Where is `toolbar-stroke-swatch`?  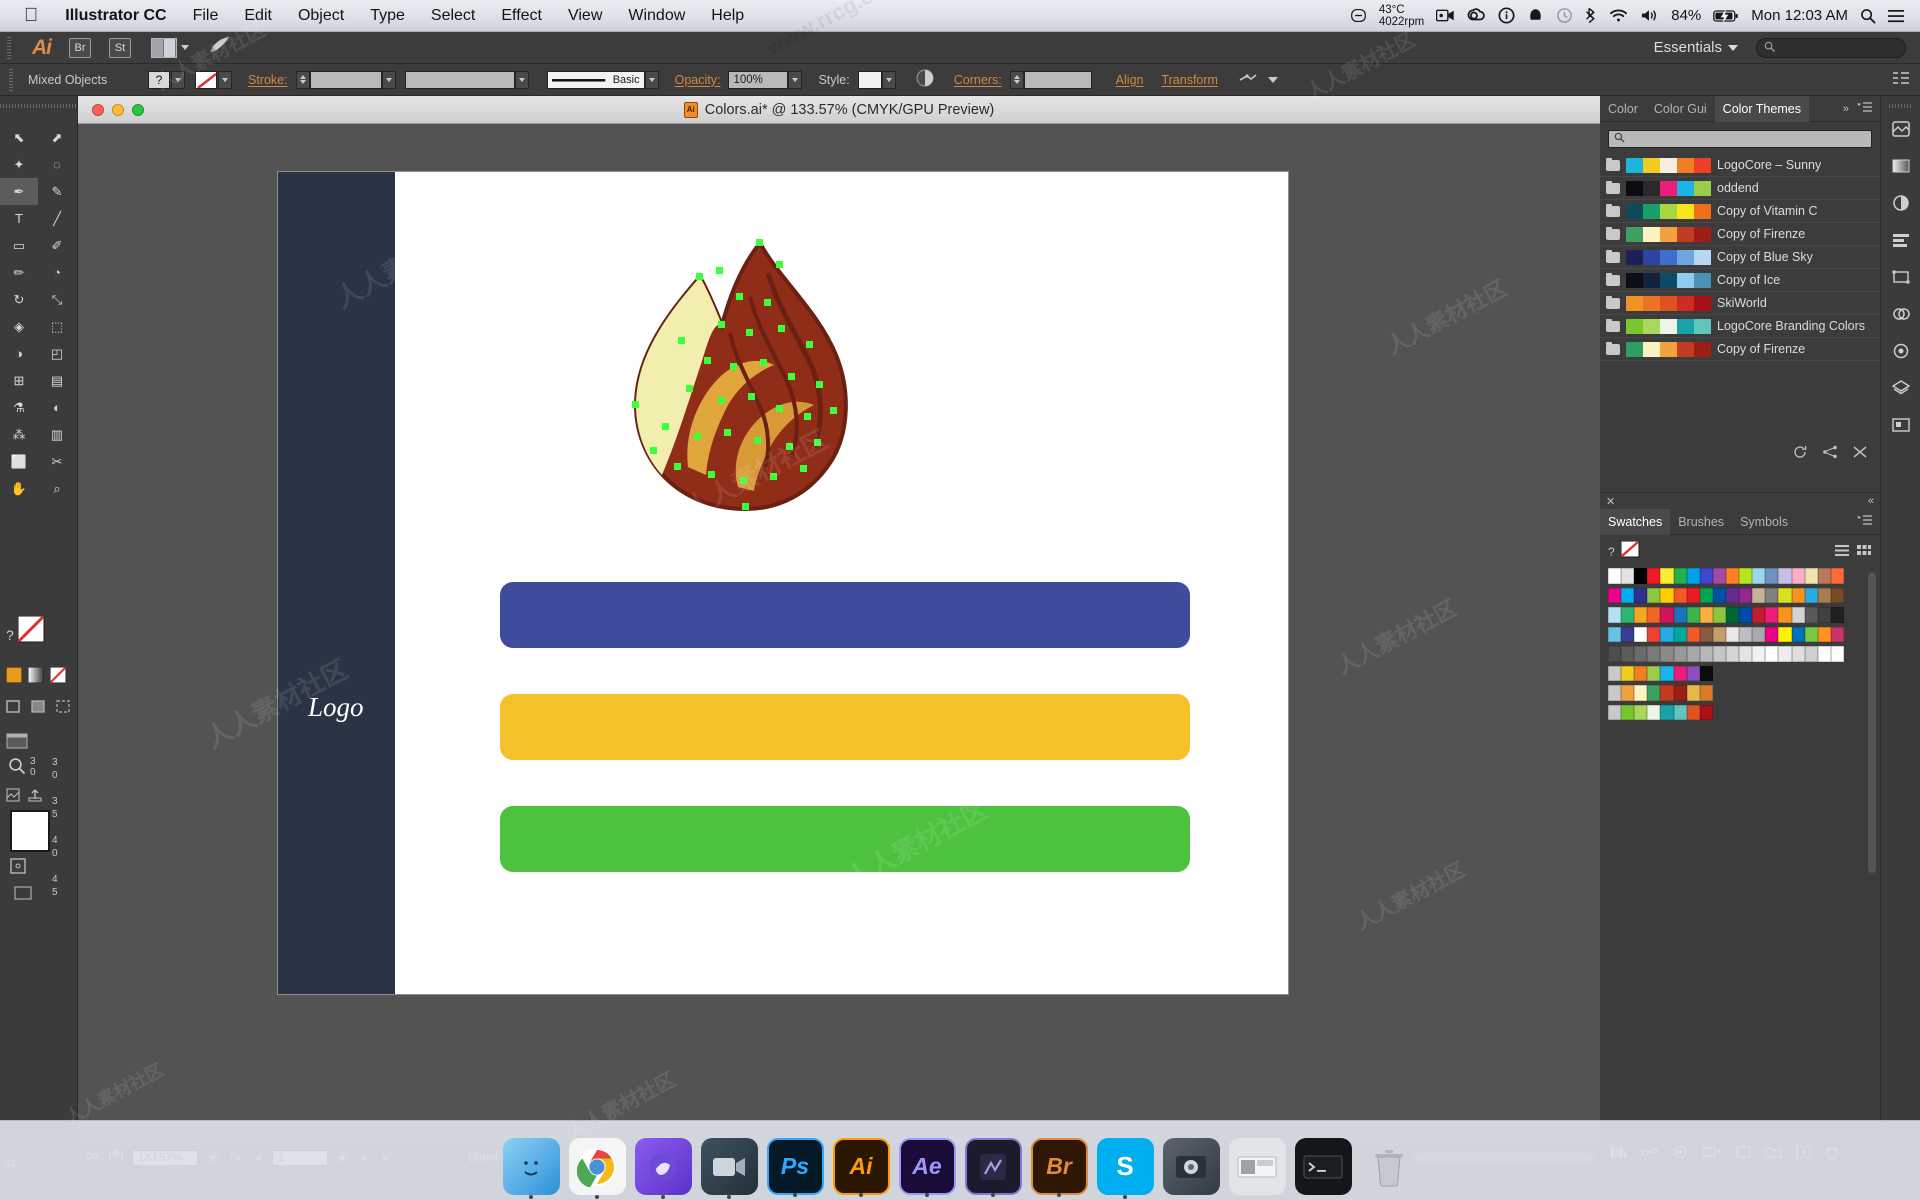 toolbar-stroke-swatch is located at coordinates (35, 634).